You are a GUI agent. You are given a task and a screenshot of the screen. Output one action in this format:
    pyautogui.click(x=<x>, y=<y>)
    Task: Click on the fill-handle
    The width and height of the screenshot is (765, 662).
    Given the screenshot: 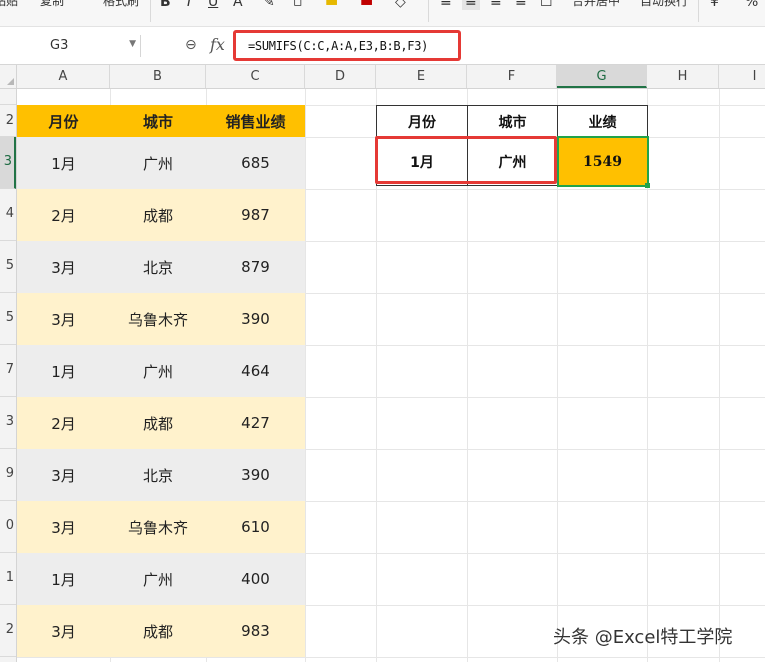 What is the action you would take?
    pyautogui.click(x=647, y=185)
    